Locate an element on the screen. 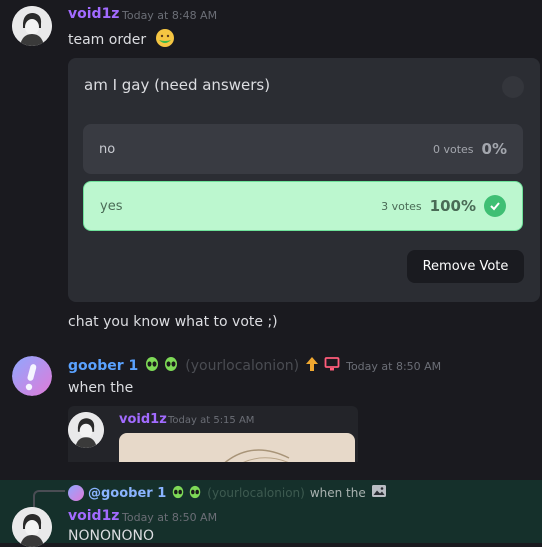 The width and height of the screenshot is (542, 547). poll-option-percent: 100% is located at coordinates (452, 206).